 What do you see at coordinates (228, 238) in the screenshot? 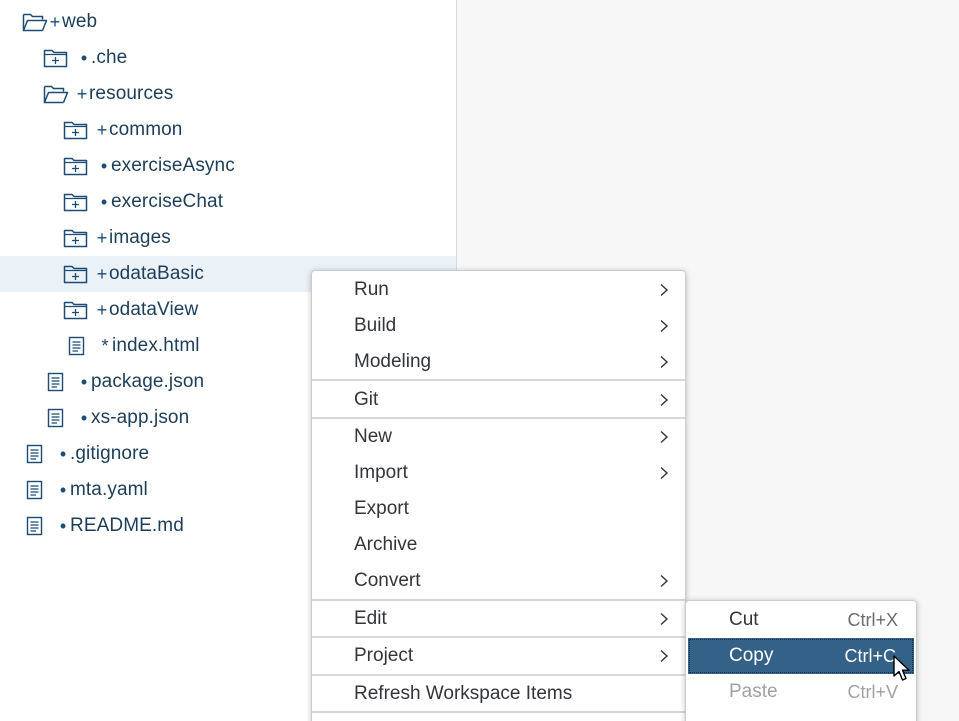
I see `tree-item-images: + images` at bounding box center [228, 238].